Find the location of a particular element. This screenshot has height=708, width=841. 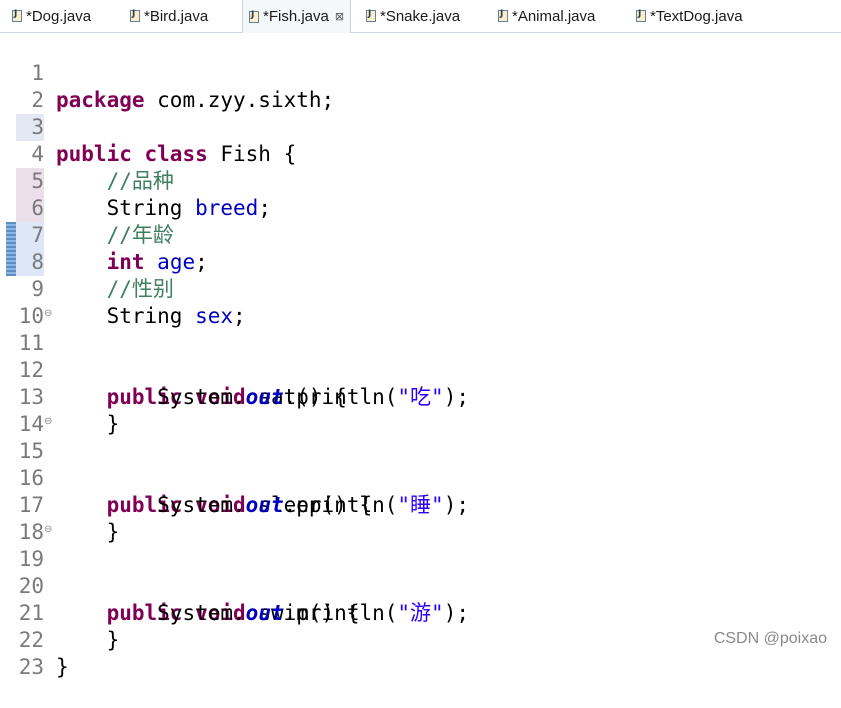

watermark: CSDN @poixao is located at coordinates (770, 638).